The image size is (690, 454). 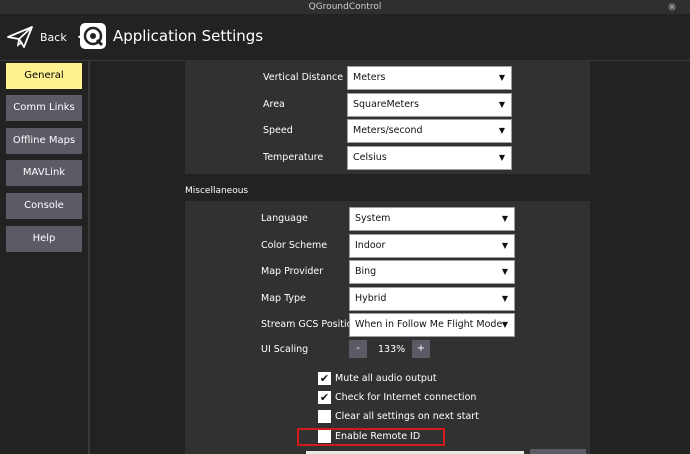 What do you see at coordinates (89, 257) in the screenshot?
I see `sidebar-divider` at bounding box center [89, 257].